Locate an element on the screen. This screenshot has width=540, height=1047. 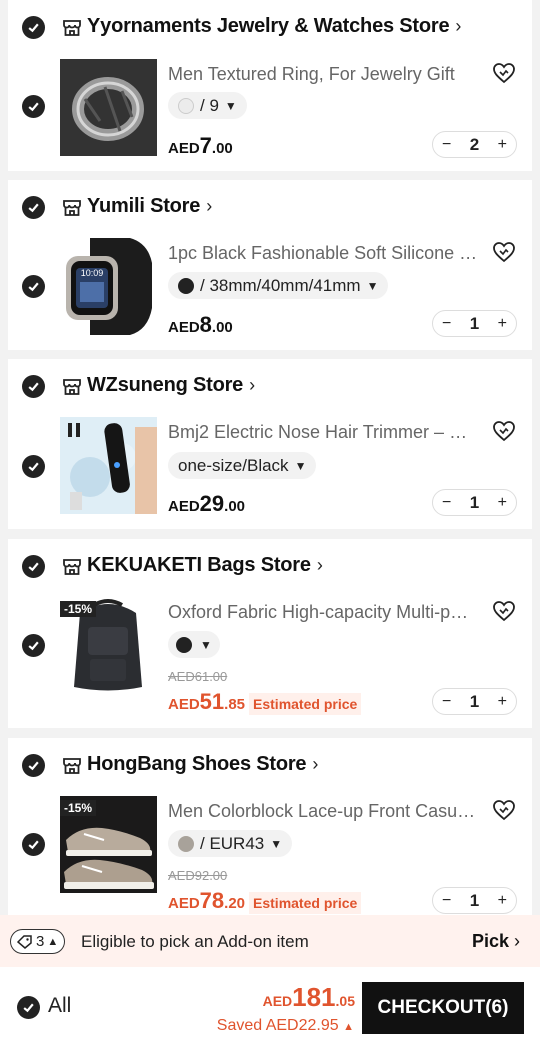
variant-label: / 9 is located at coordinates (209, 105).